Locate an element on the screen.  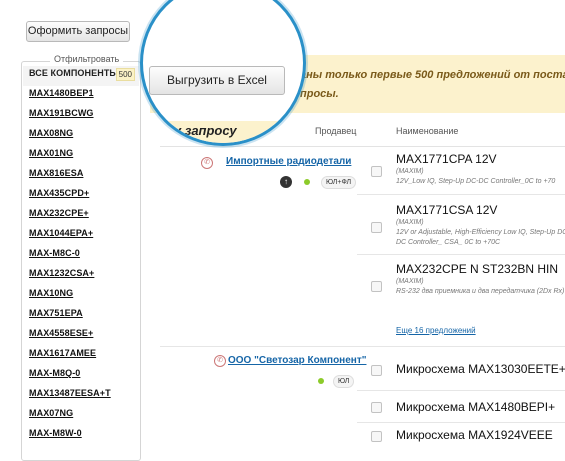
limit-notice-line-2: просы. is located at coordinates (319, 94).